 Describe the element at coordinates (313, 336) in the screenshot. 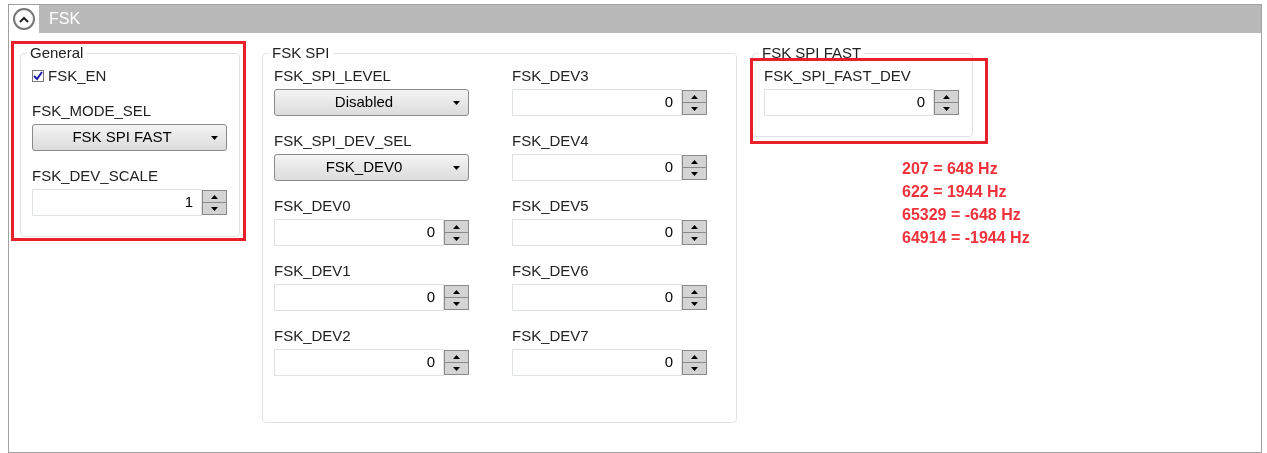

I see `field-label: FSK_DEV2` at that location.